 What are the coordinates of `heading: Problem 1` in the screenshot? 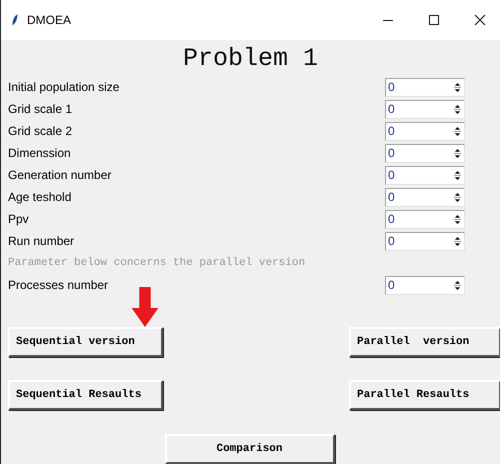 It's located at (251, 59).